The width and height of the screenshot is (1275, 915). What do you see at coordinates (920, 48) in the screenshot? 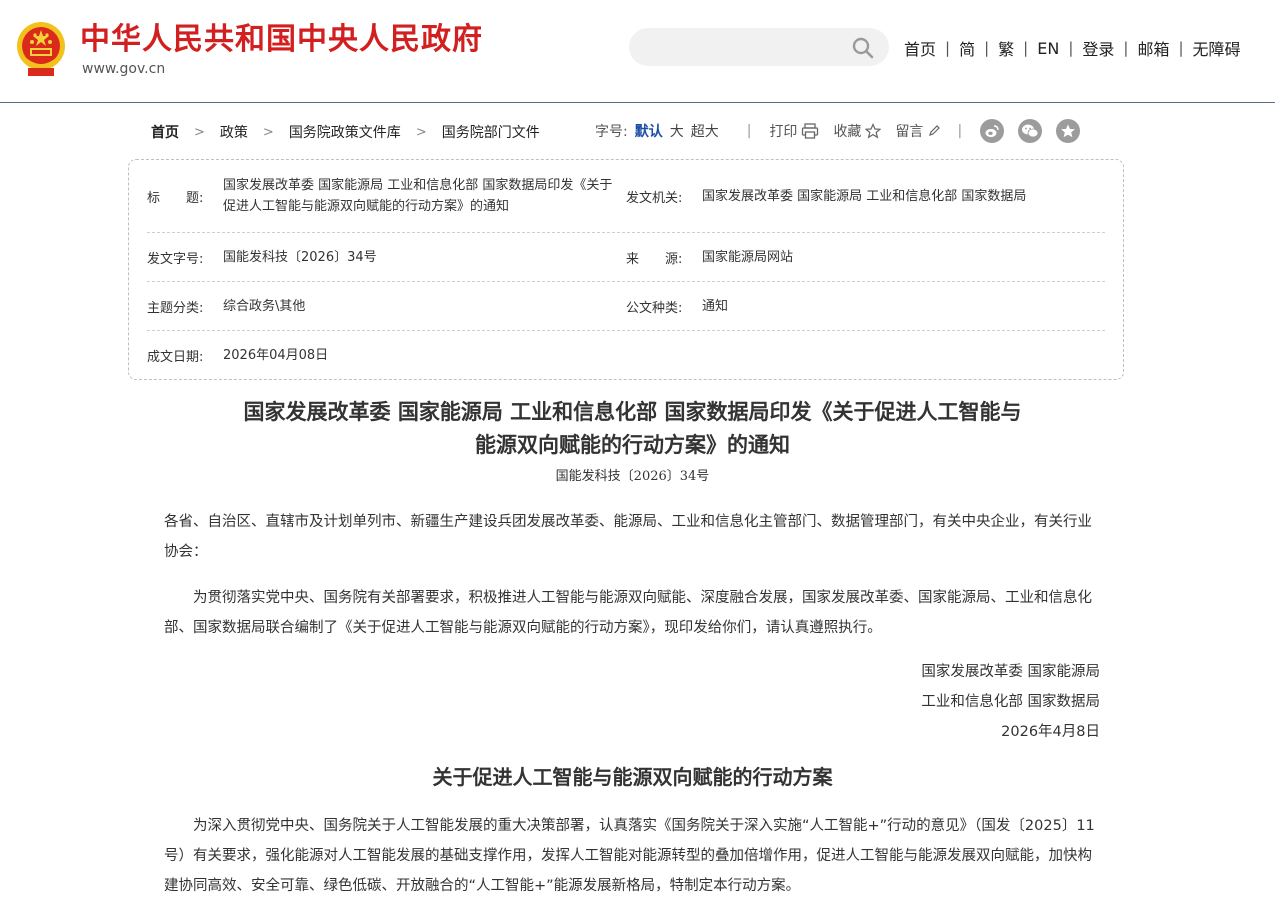
I see `nav-home: 首页` at bounding box center [920, 48].